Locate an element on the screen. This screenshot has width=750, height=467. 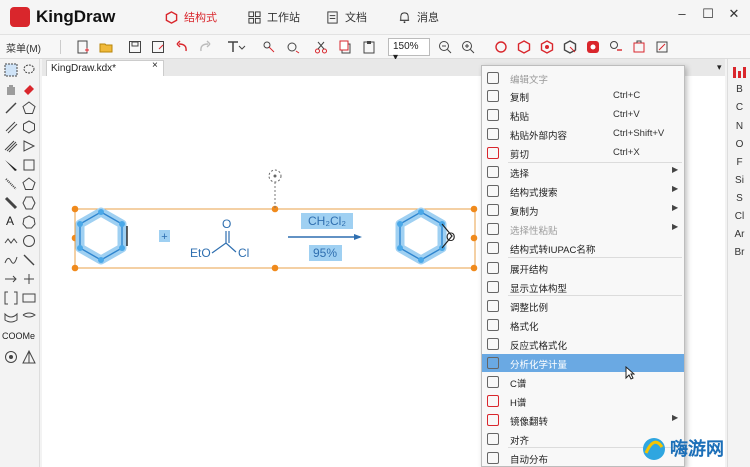
selection-rectangle-icon is located at coordinates (11, 70).